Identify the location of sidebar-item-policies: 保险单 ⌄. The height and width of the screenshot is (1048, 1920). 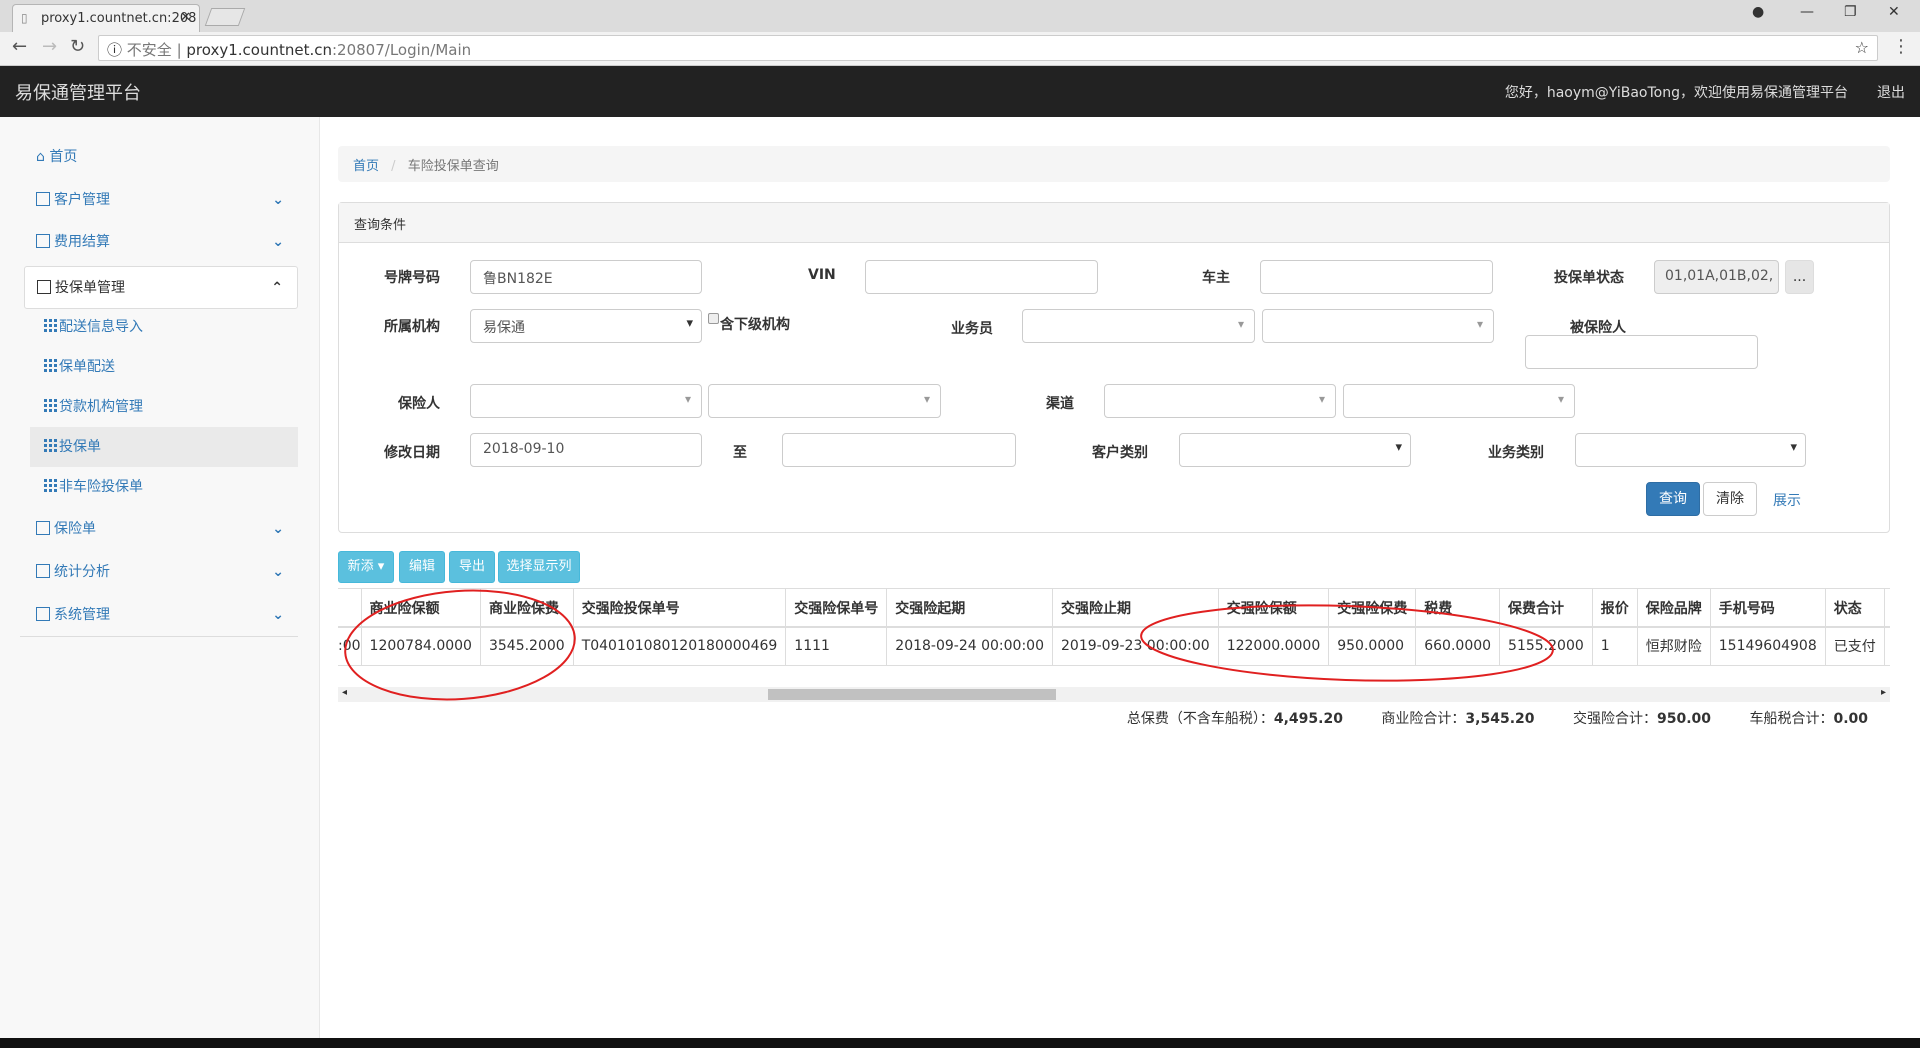
(161, 529).